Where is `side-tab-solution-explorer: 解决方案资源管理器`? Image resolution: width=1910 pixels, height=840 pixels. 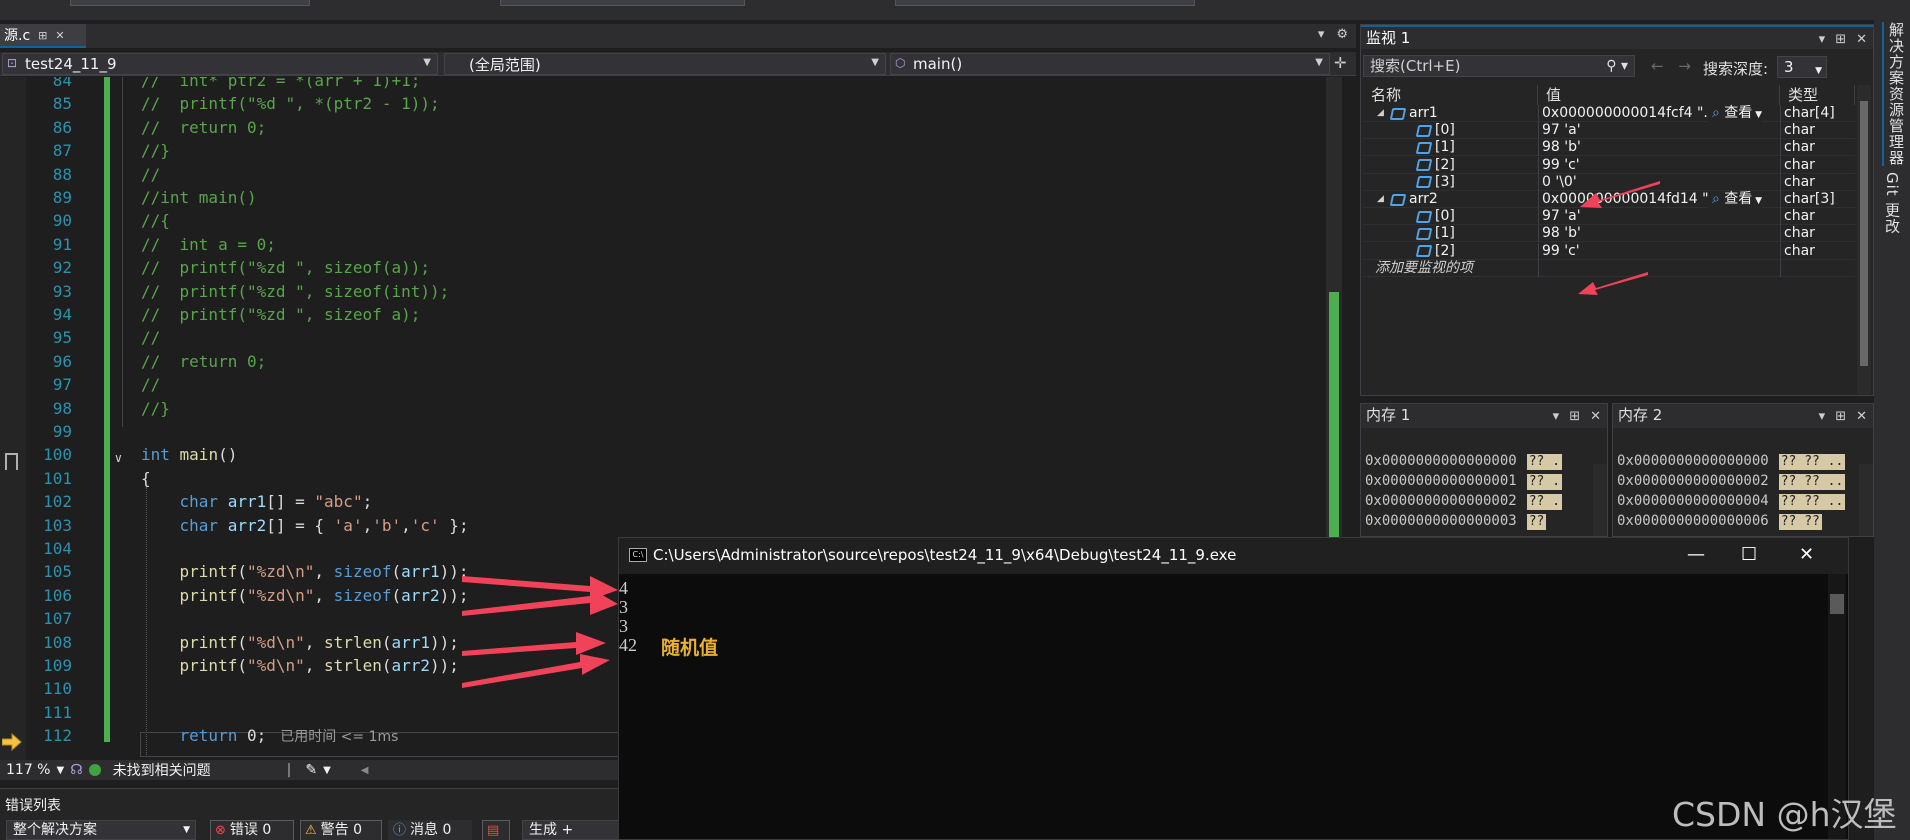
side-tab-solution-explorer: 解决方案资源管理器 is located at coordinates (1894, 94).